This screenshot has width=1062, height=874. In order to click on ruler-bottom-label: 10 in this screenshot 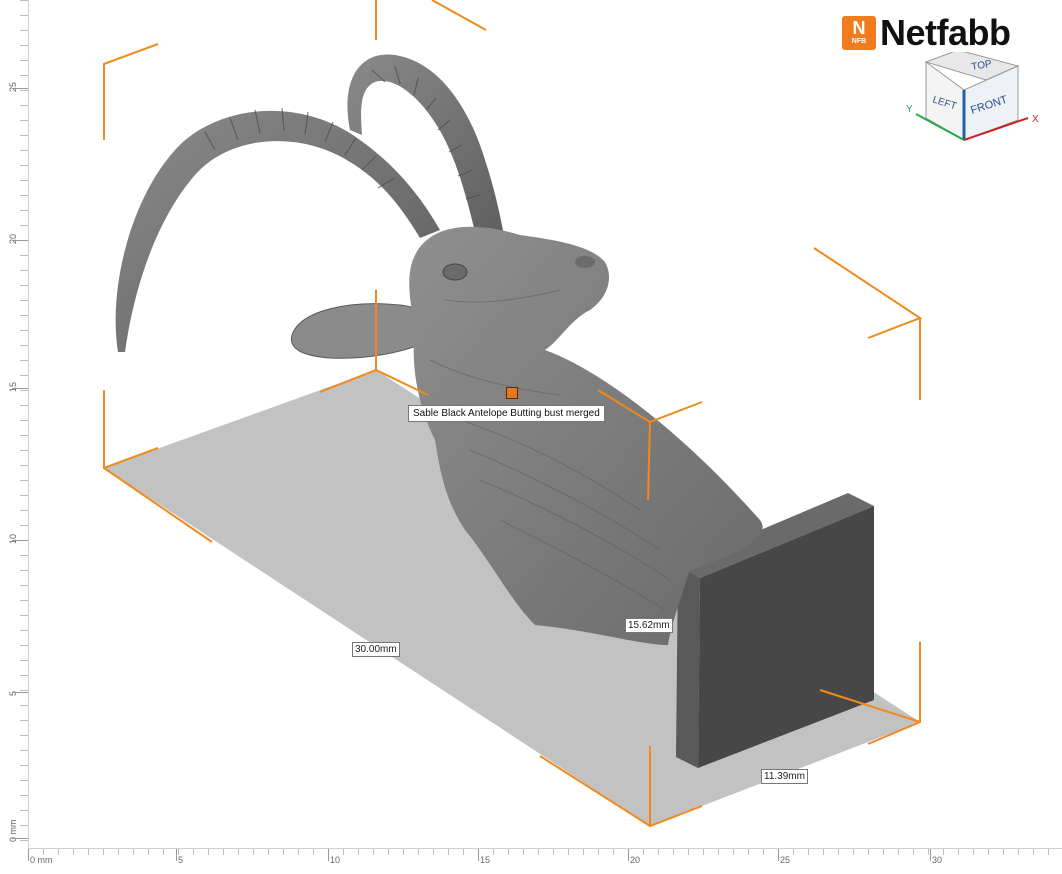, I will do `click(335, 860)`.